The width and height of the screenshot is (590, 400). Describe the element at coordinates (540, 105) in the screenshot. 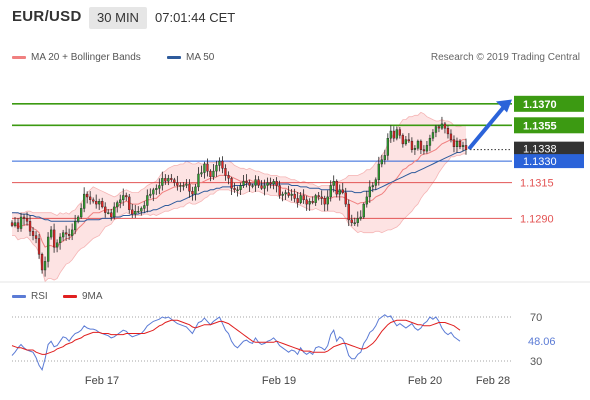

I see `level-tag-label: 1.1370` at that location.